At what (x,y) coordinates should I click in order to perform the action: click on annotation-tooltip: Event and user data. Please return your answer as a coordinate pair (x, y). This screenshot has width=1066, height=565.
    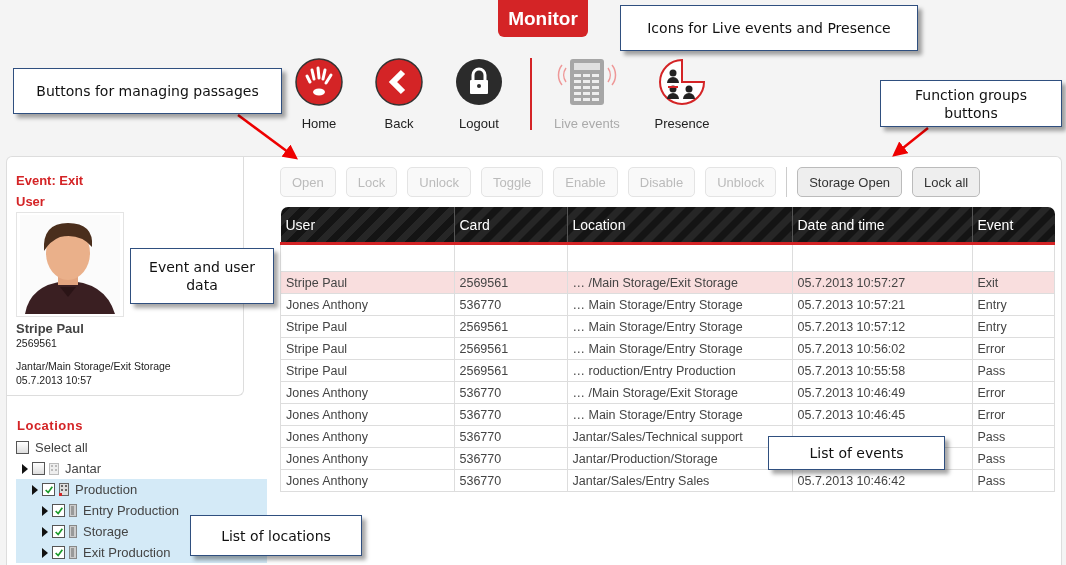
    Looking at the image, I should click on (202, 276).